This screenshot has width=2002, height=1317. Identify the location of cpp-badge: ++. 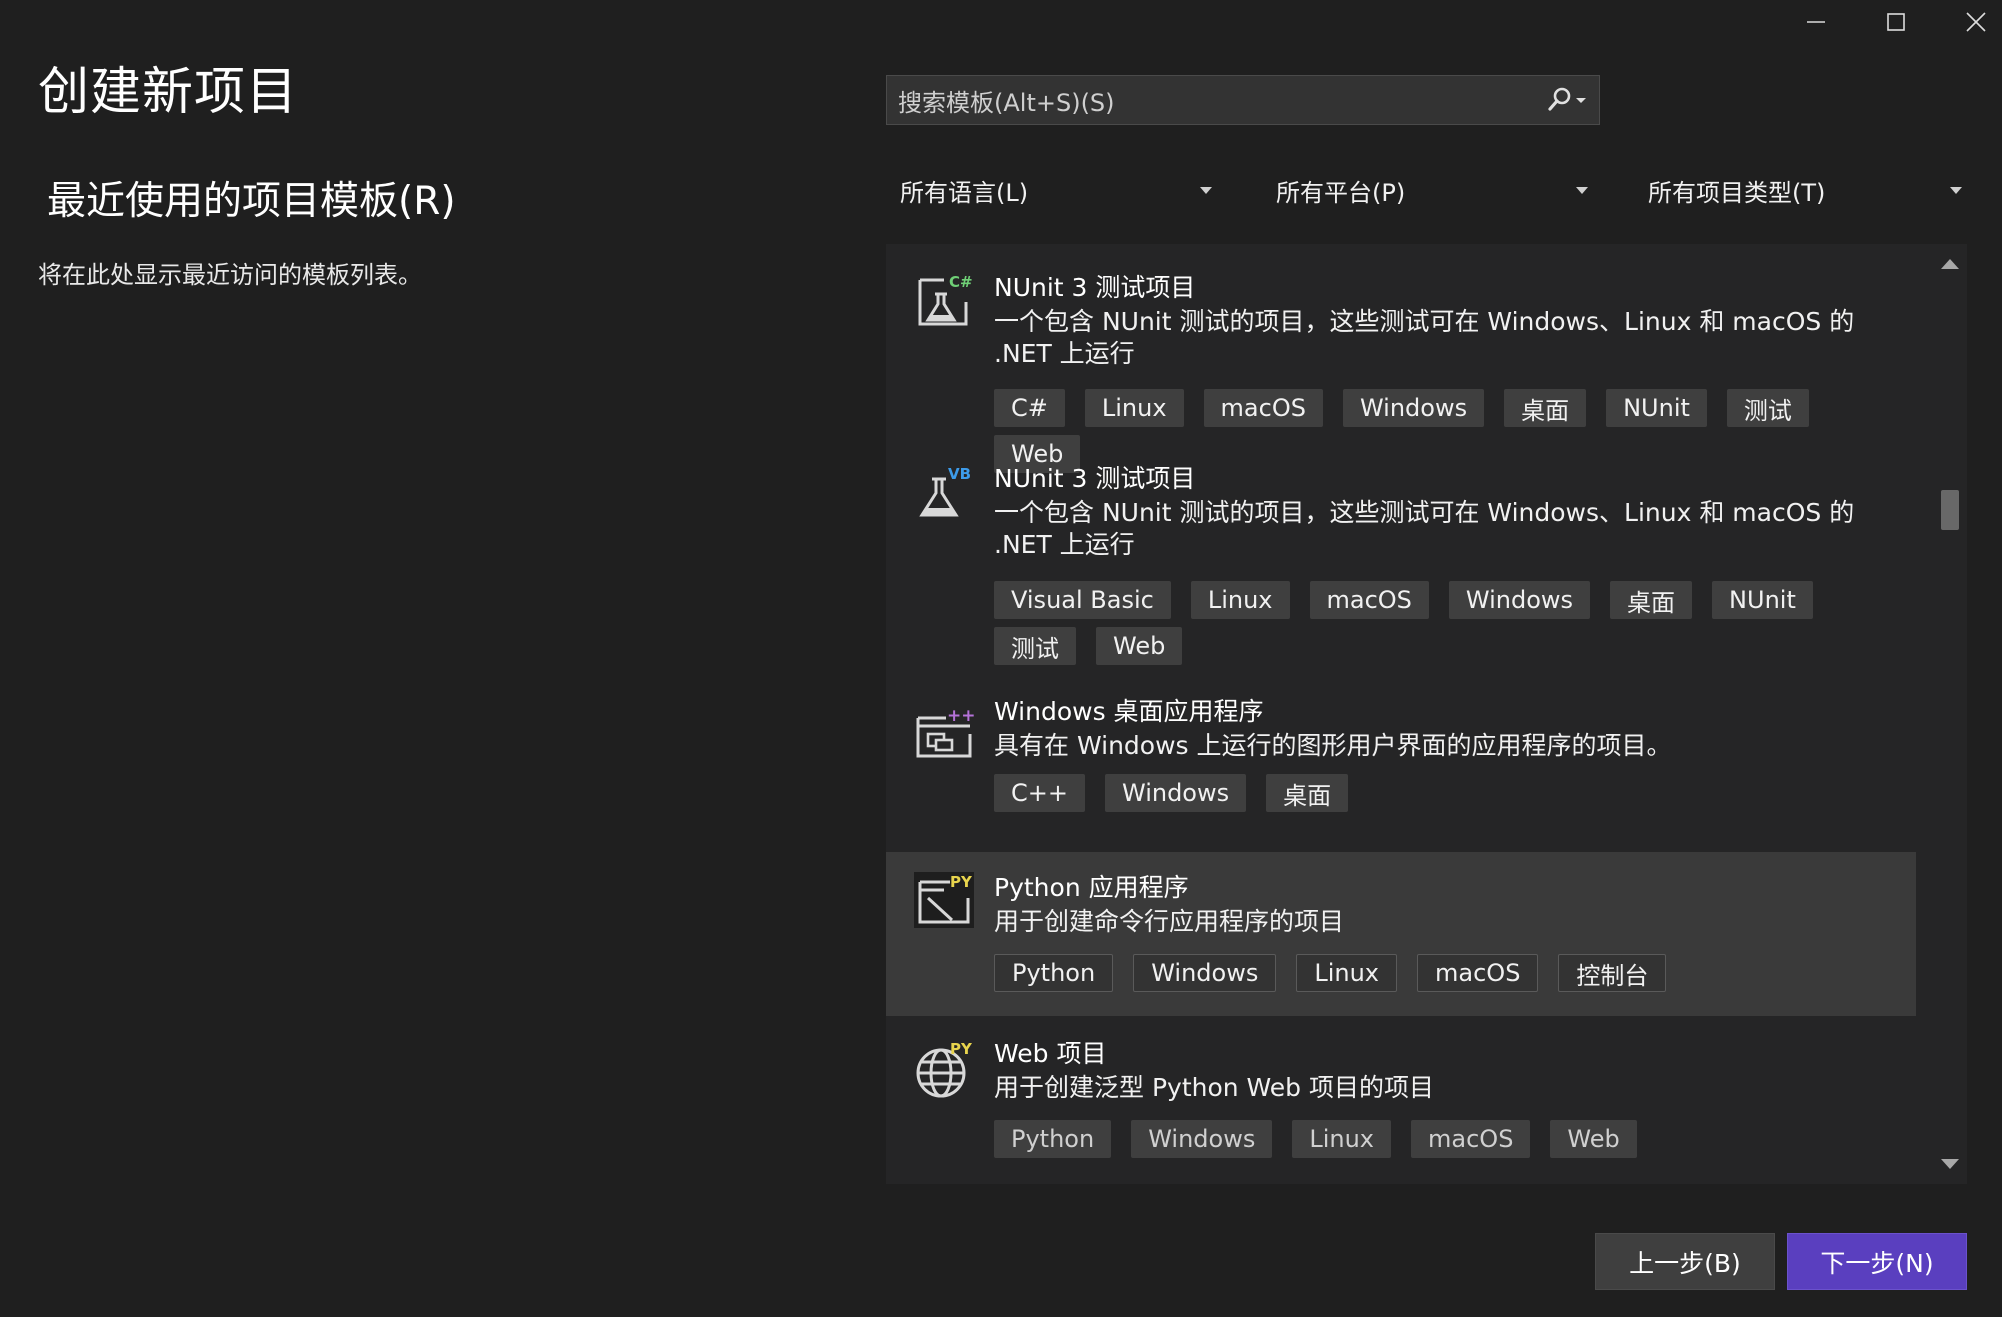
(960, 716).